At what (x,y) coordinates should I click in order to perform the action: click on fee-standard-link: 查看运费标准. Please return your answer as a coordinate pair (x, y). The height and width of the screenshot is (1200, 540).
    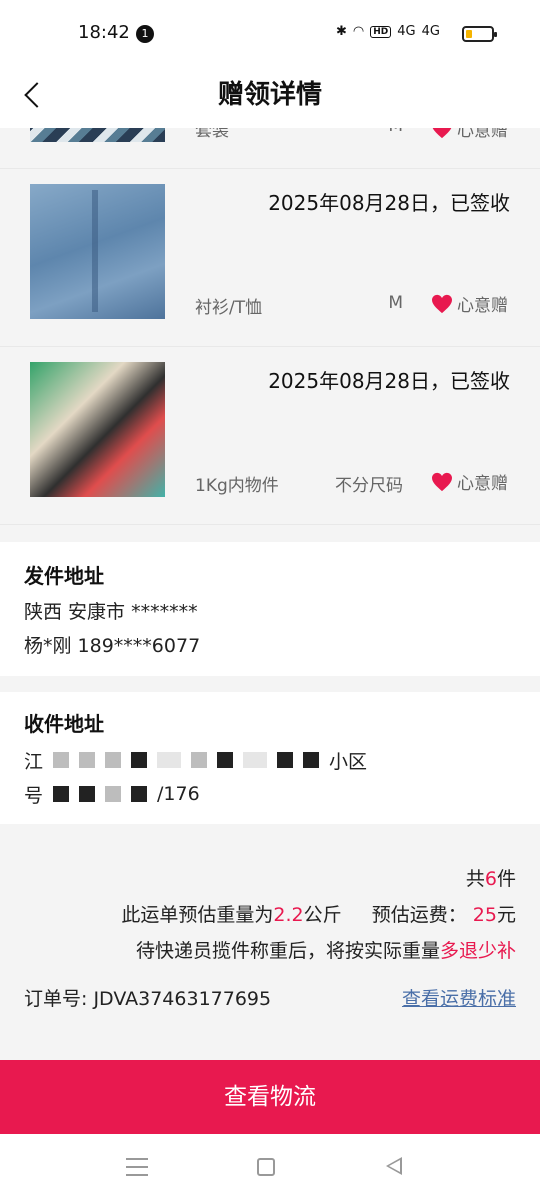
    Looking at the image, I should click on (459, 997).